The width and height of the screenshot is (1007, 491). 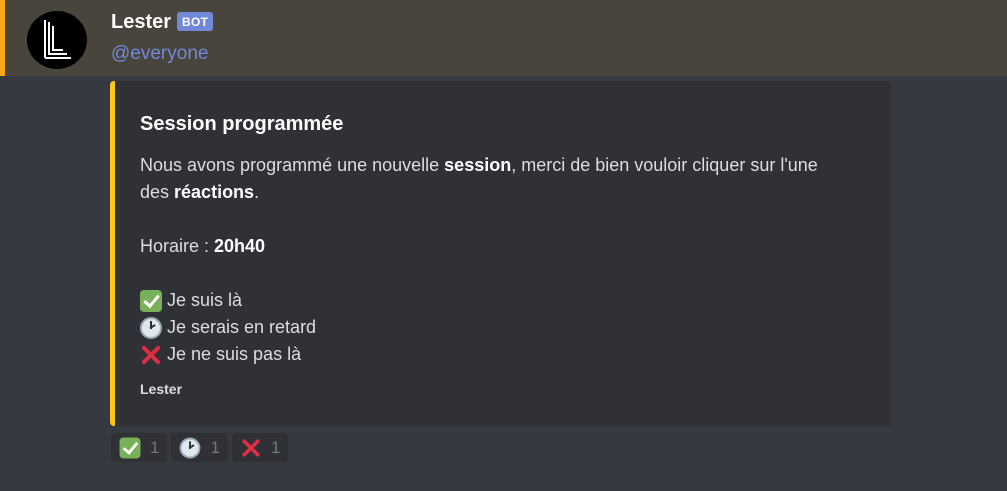 I want to click on lester-logo-icon, so click(x=57, y=39).